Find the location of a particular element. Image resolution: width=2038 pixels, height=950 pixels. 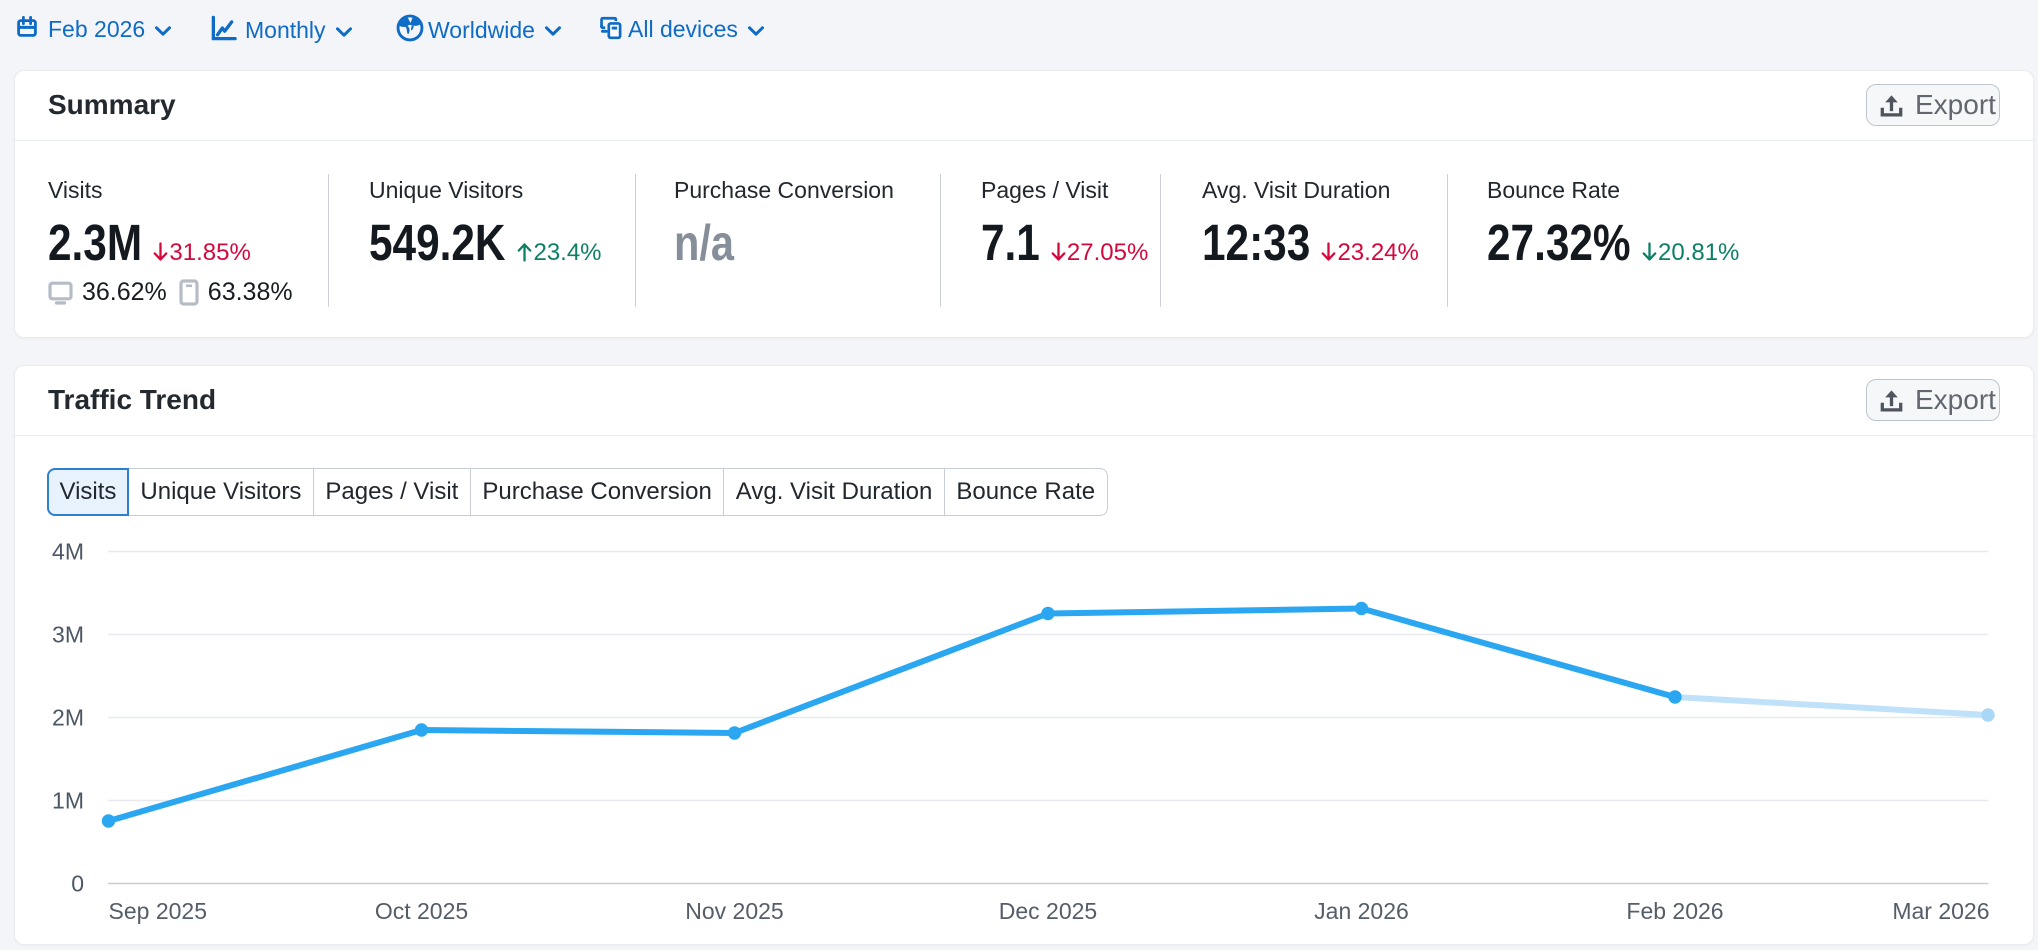

svg-text: Jan 2026 is located at coordinates (1361, 911).